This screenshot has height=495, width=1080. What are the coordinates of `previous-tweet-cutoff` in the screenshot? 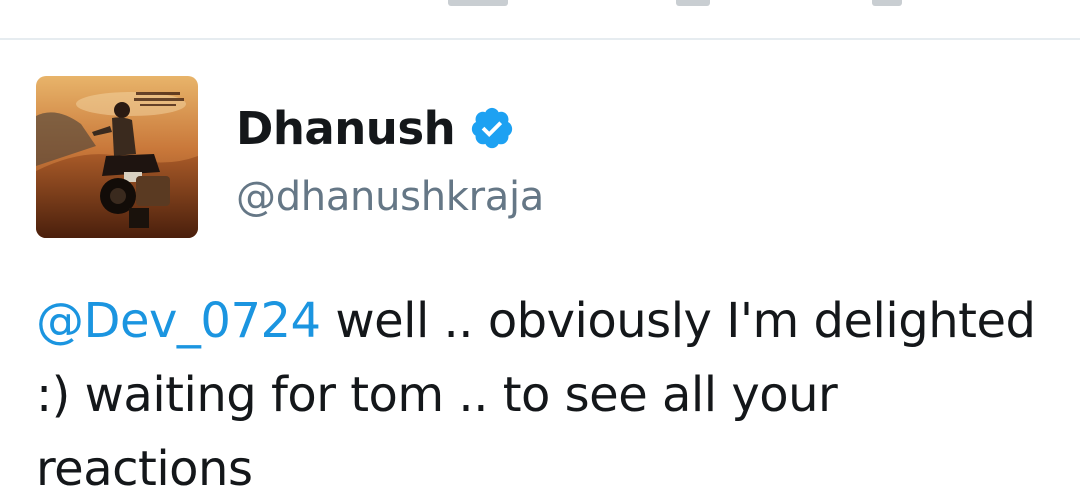 It's located at (540, 19).